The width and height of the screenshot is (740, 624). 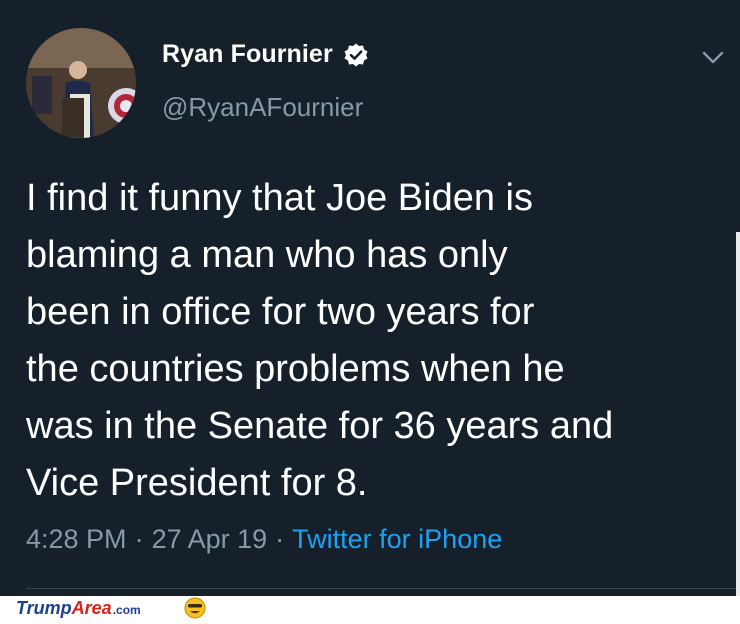 I want to click on logo-part-com: .com, so click(x=126, y=610).